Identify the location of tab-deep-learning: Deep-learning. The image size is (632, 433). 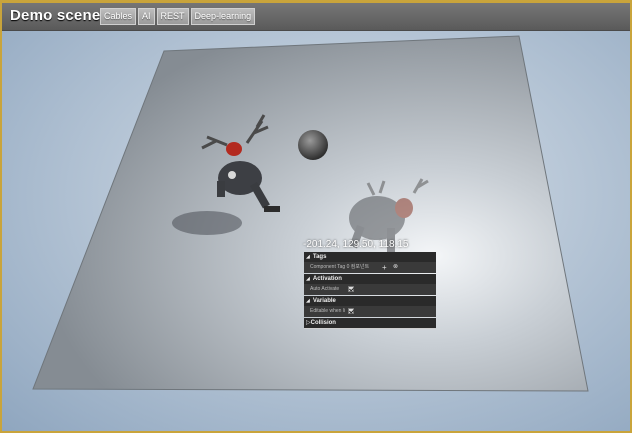
(223, 16).